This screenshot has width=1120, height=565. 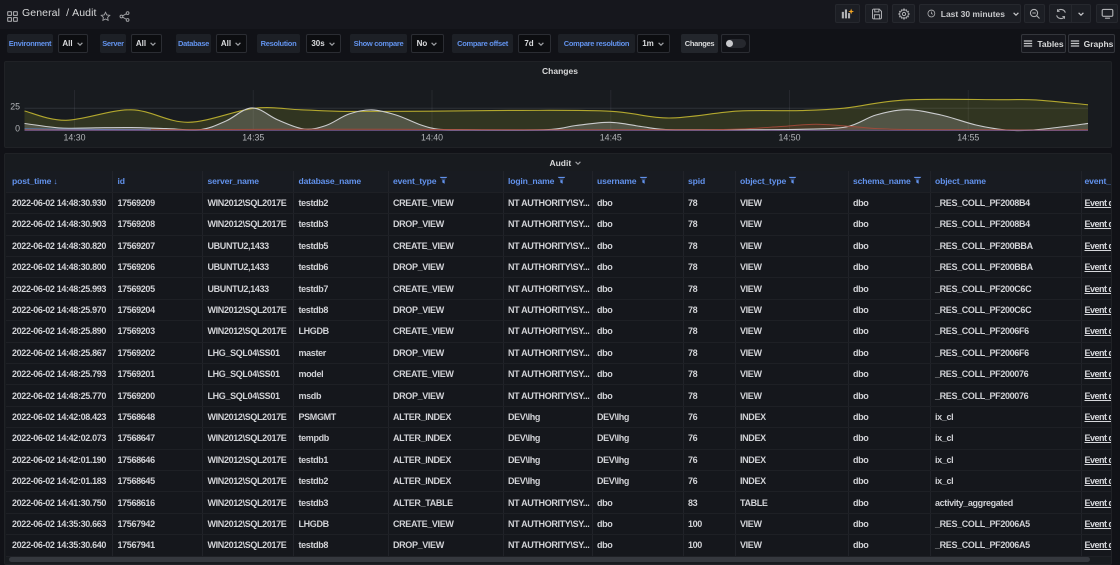 I want to click on svg-text: 14:50, so click(x=789, y=138).